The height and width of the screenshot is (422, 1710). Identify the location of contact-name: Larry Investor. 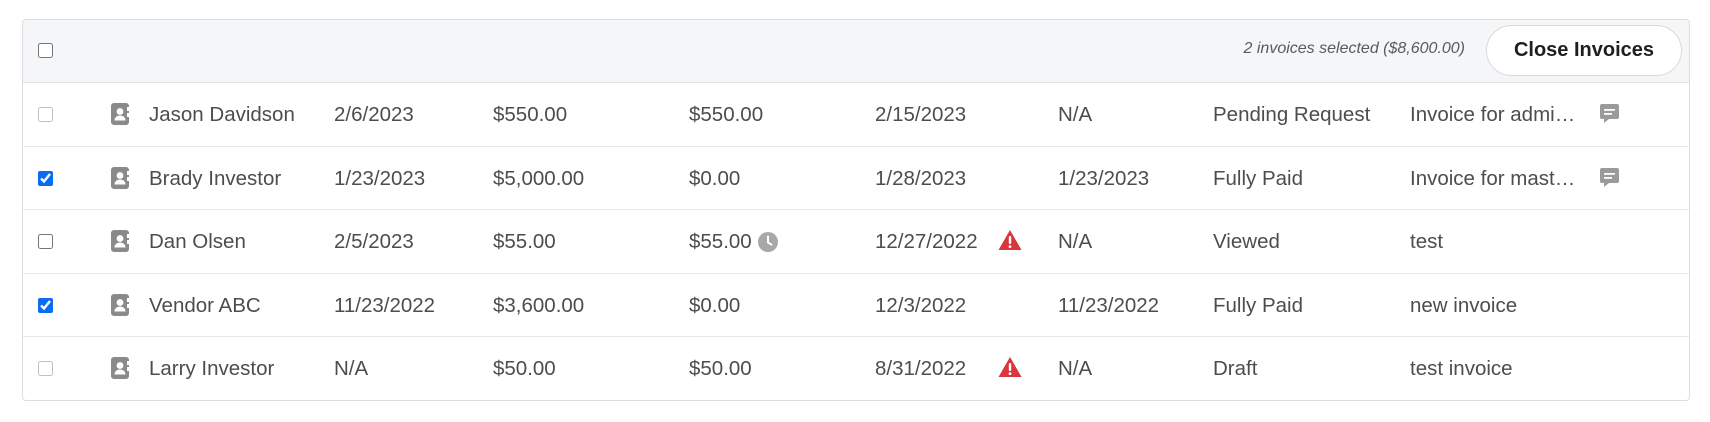
(211, 368).